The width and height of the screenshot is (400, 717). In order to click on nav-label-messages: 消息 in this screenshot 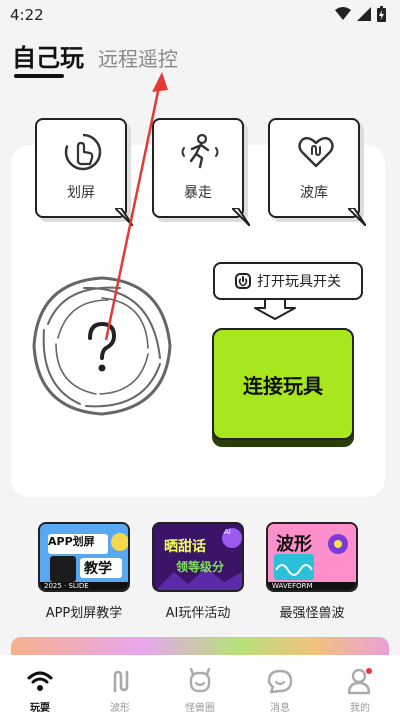, I will do `click(280, 708)`.